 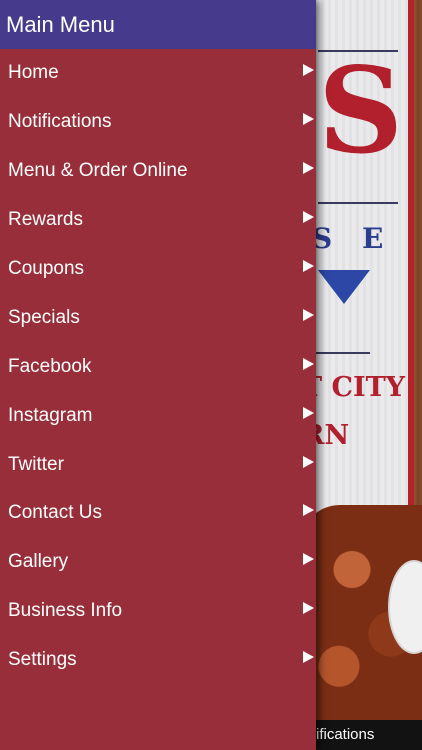 I want to click on menu-item-contact-us: Contact Us, so click(x=158, y=513).